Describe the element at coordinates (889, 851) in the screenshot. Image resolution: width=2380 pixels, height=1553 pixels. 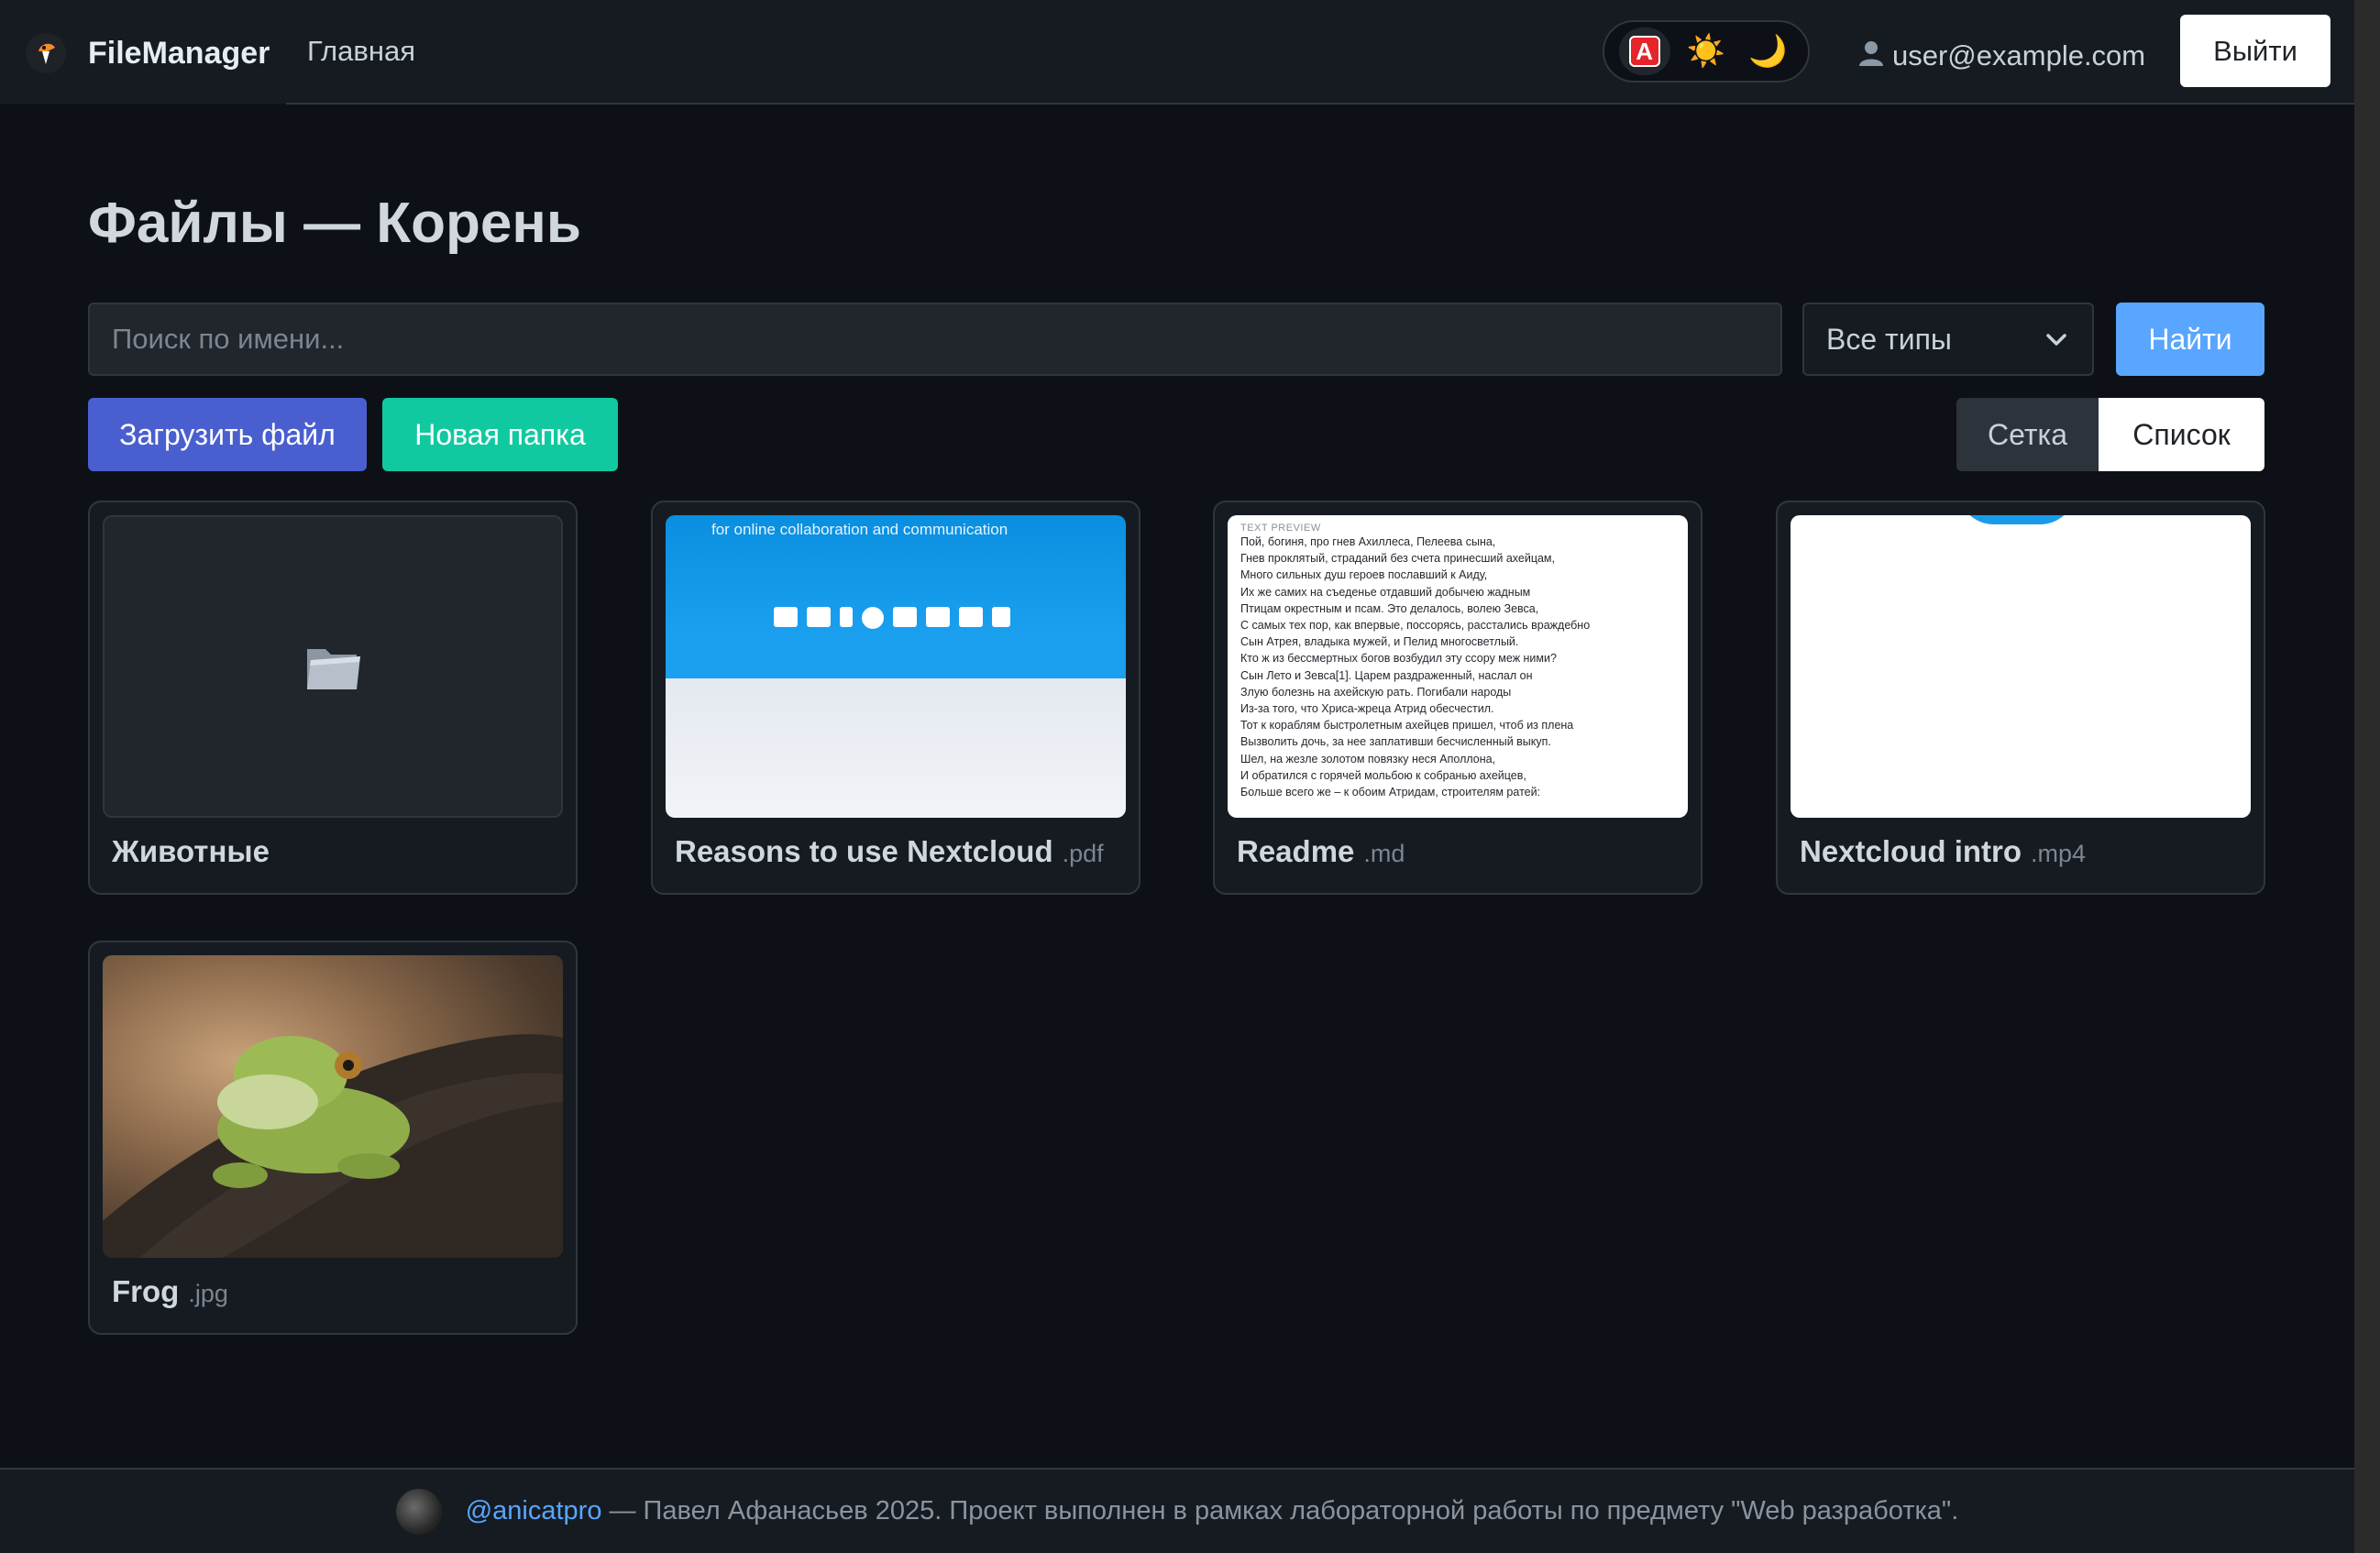
I see `file-name: Reasons to use Nextcloud .pdf` at that location.